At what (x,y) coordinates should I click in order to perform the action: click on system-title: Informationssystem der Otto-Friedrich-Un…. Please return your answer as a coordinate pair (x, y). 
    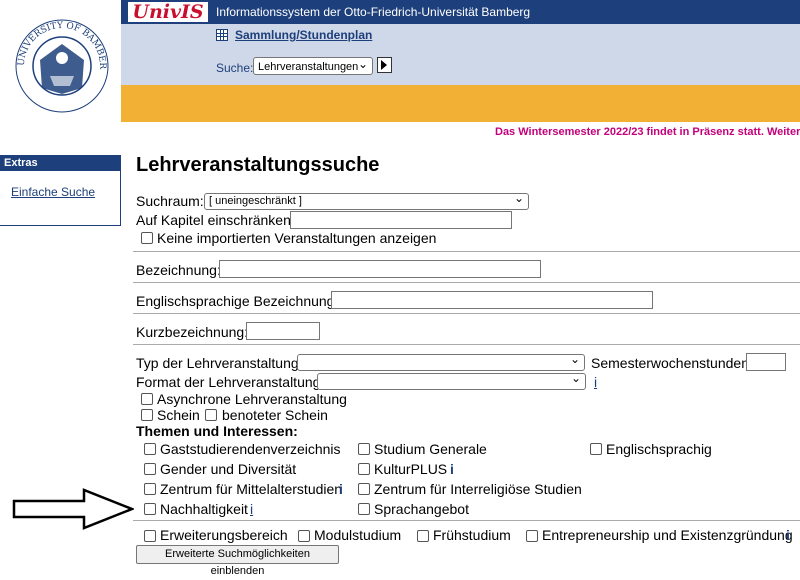
    Looking at the image, I should click on (373, 12).